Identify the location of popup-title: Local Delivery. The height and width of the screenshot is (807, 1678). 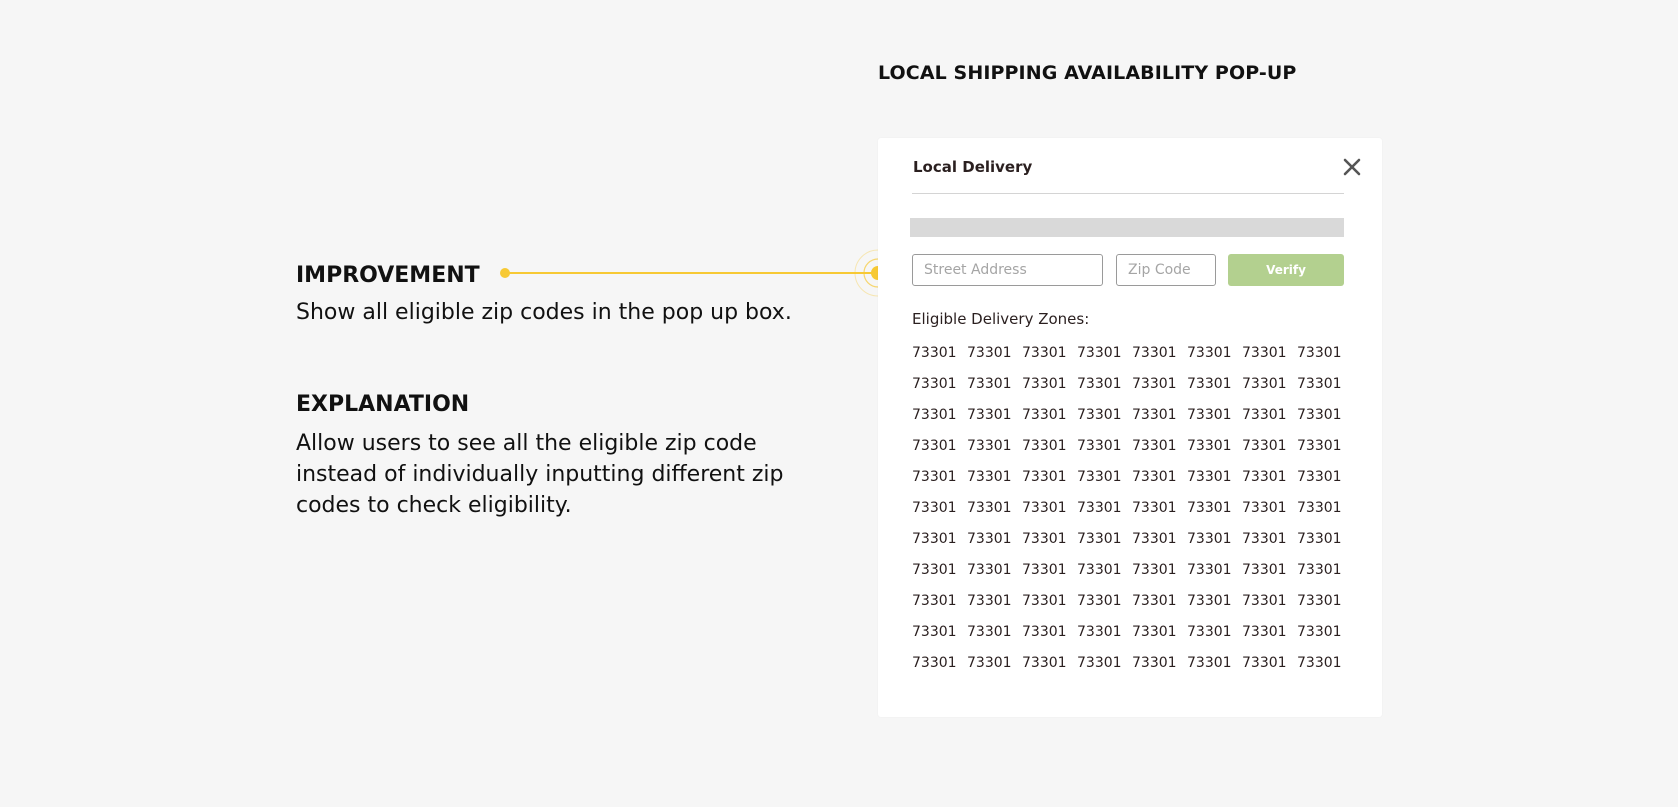
(973, 167).